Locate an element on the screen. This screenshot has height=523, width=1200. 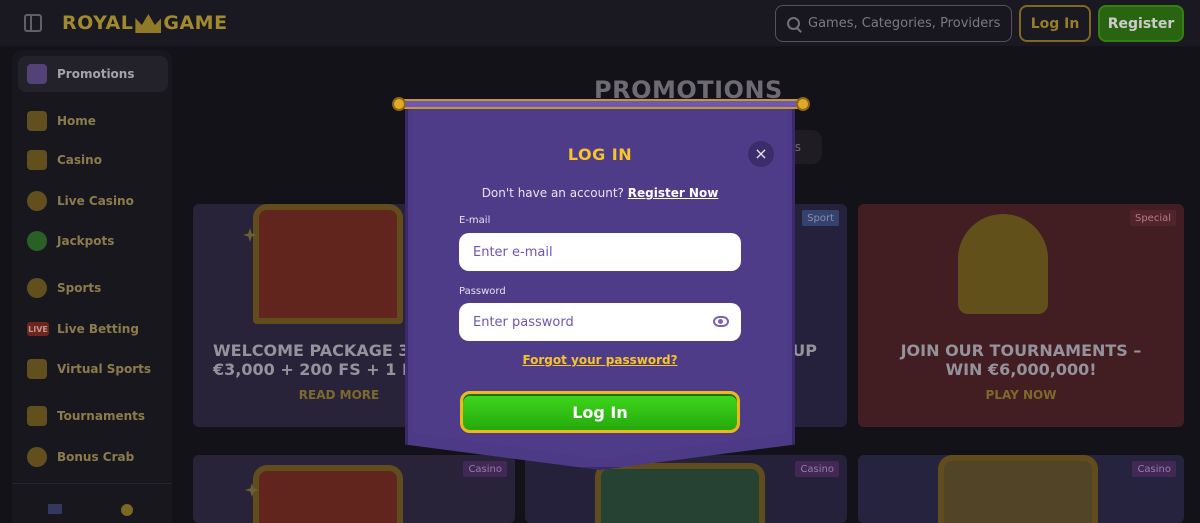
close-icon: × is located at coordinates (761, 154).